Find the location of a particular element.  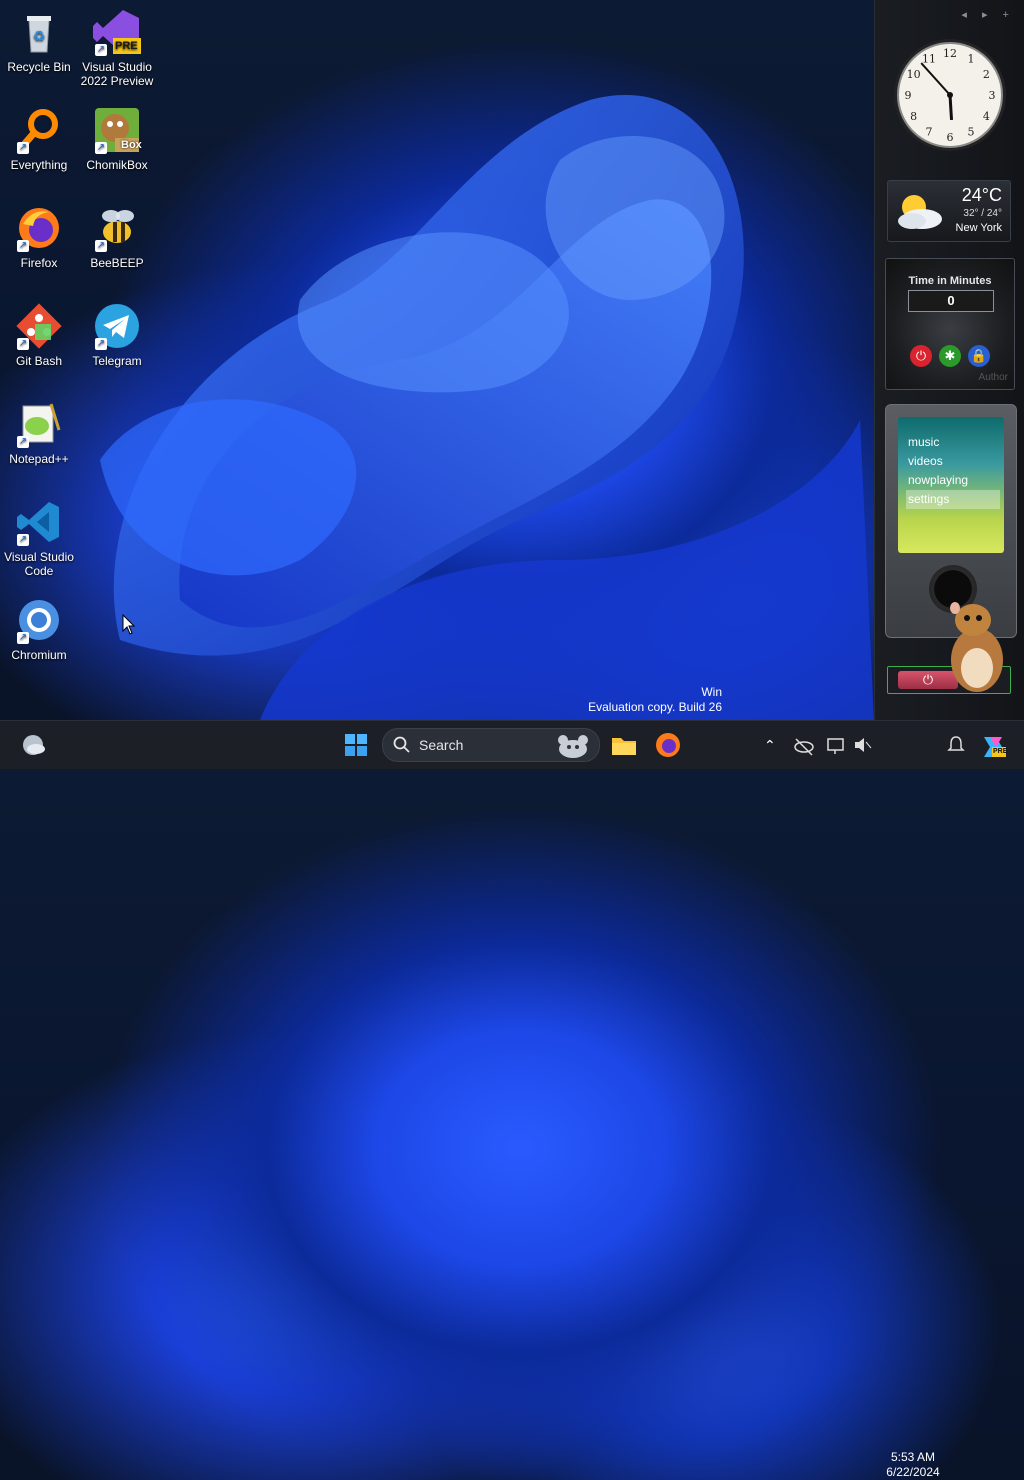

clock-numeral: 8 is located at coordinates (913, 116).